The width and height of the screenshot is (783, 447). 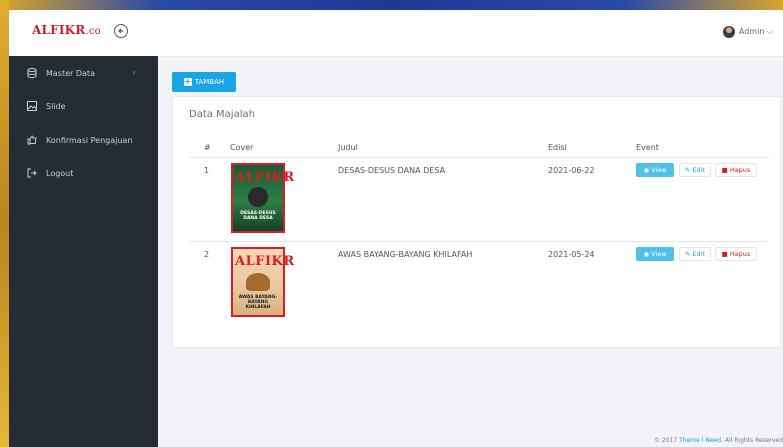 I want to click on sidebar-item-logout: Logout, so click(x=83, y=173).